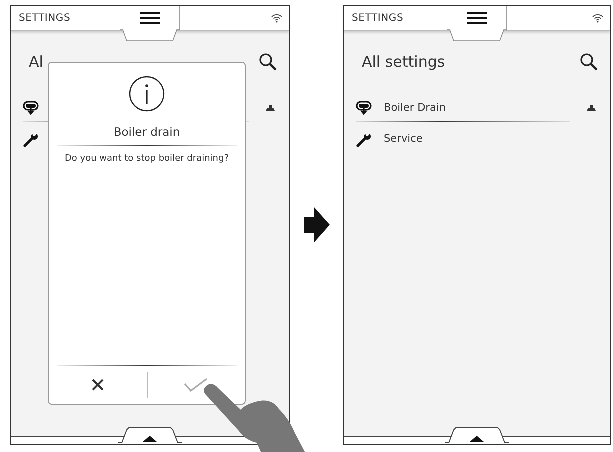 The height and width of the screenshot is (452, 613). I want to click on dialog-title: Boiler drain, so click(147, 132).